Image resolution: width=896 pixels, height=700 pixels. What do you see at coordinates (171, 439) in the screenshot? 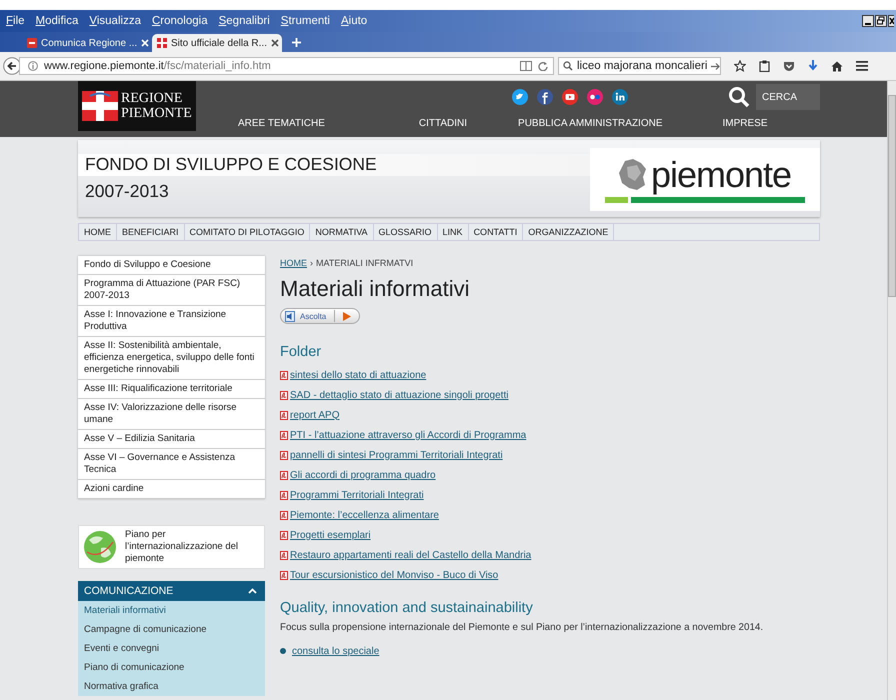
I see `sidebar-item: Asse V – Edilizia Sanitaria` at bounding box center [171, 439].